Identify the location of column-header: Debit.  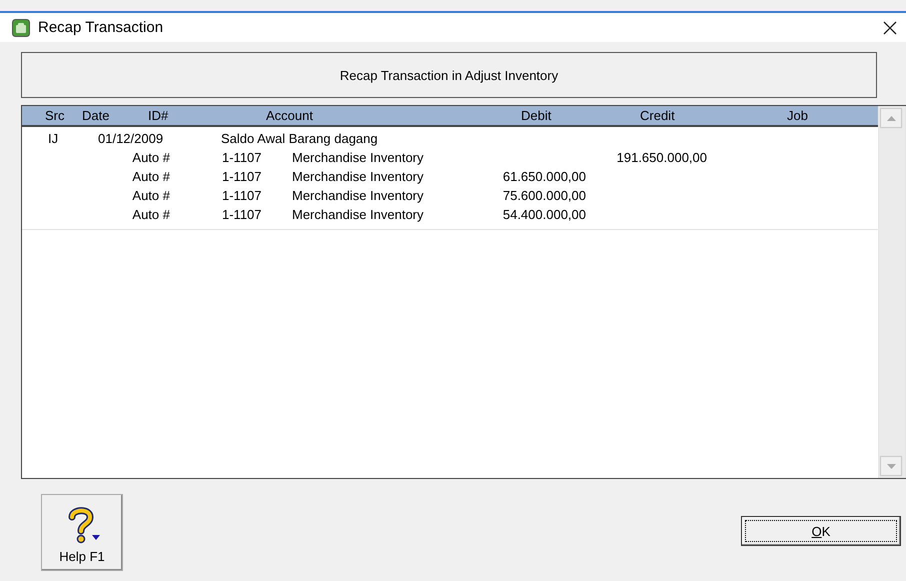
(536, 115).